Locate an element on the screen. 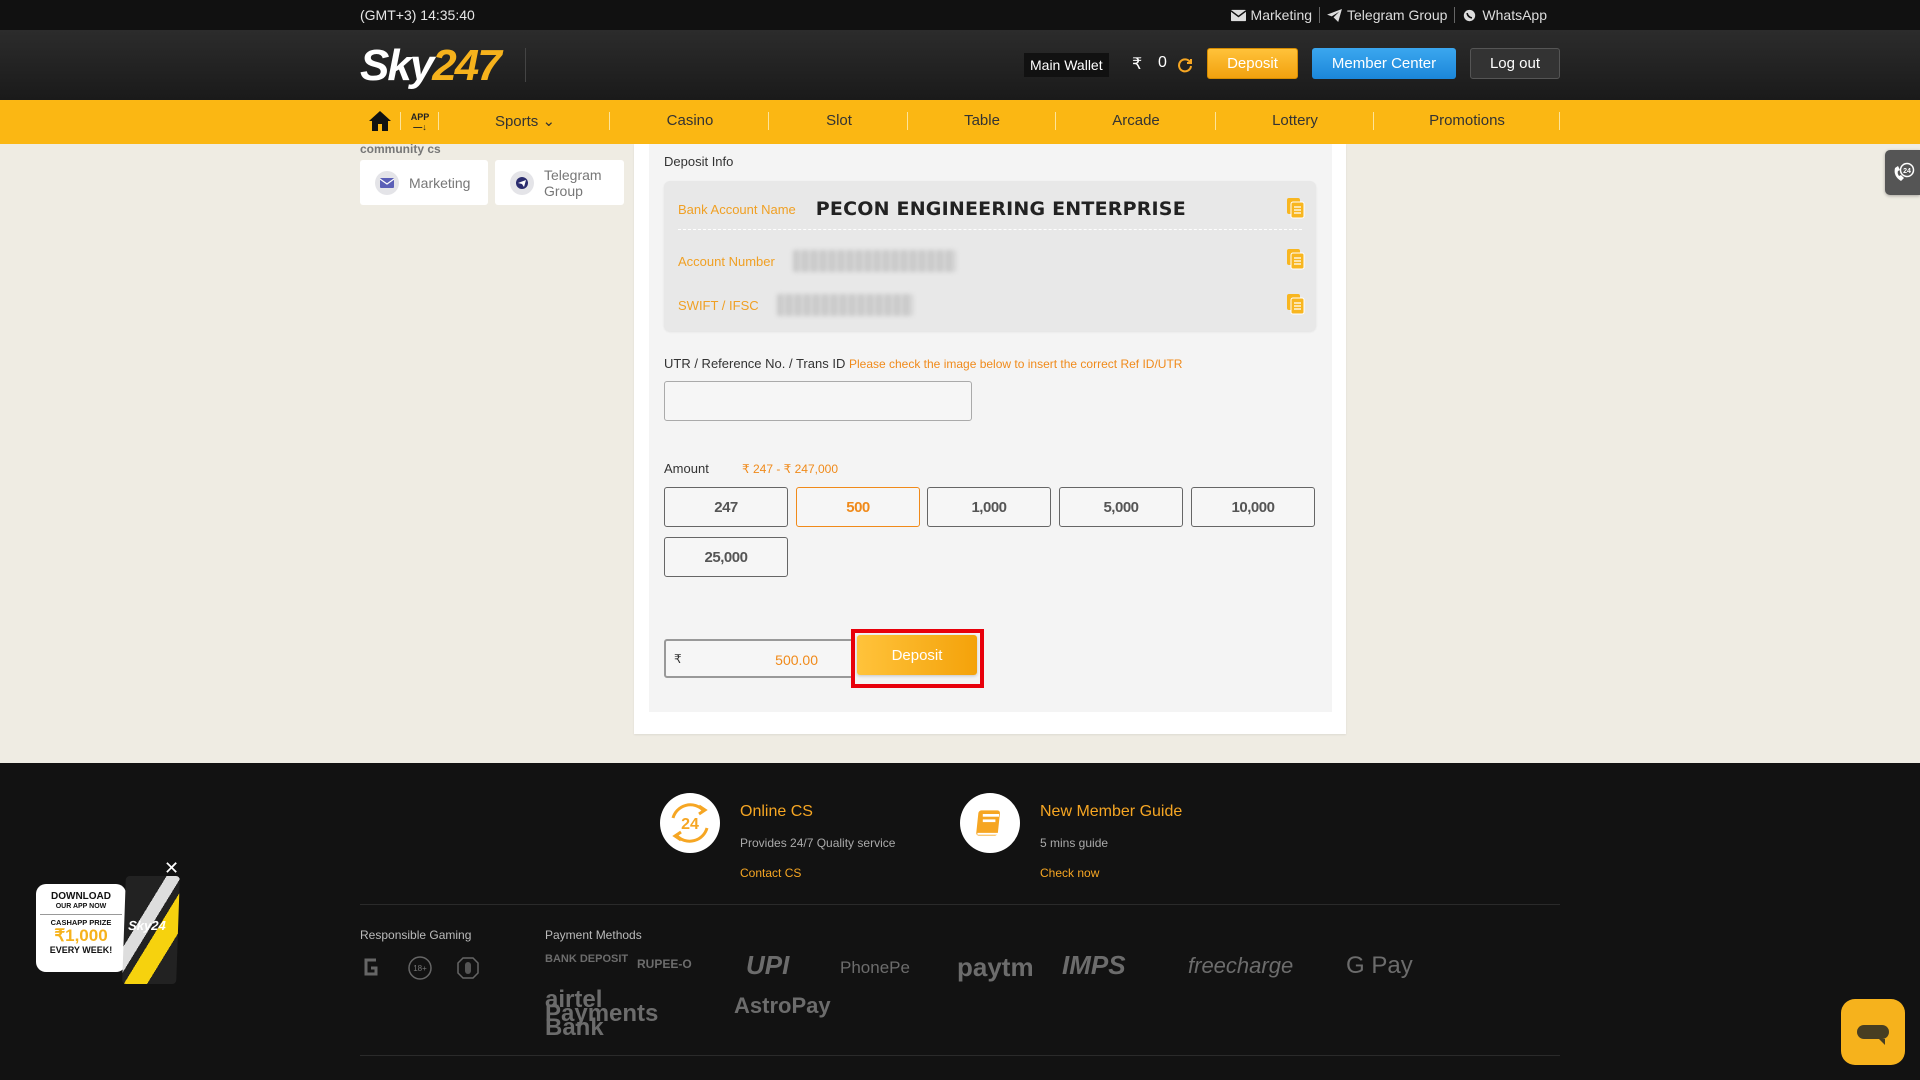 The height and width of the screenshot is (1080, 1920). utr-input is located at coordinates (818, 401).